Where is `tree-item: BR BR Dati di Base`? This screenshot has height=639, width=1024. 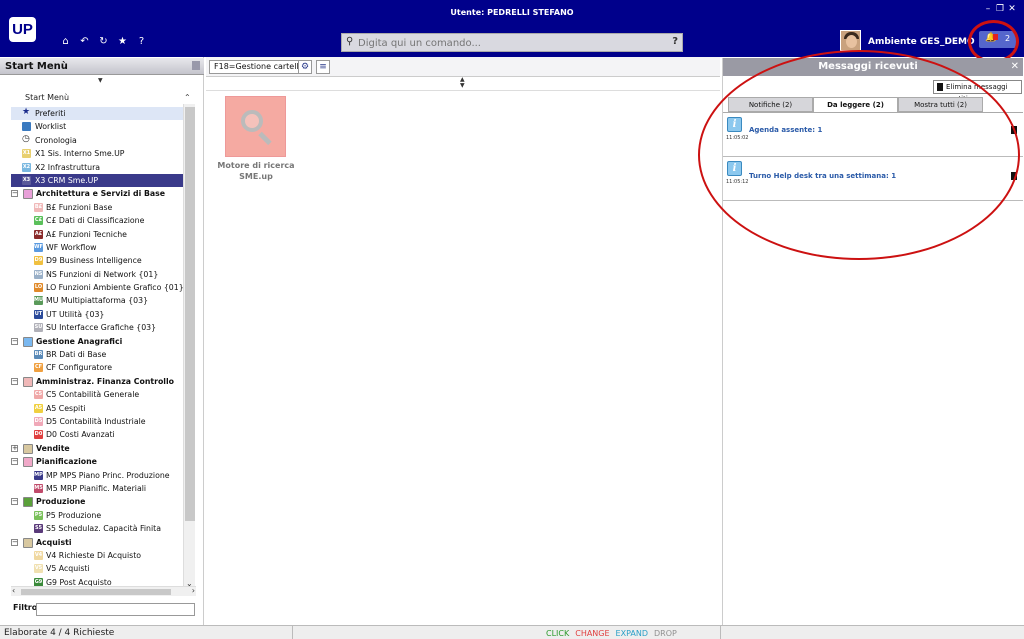
tree-item: BR BR Dati di Base is located at coordinates (97, 354).